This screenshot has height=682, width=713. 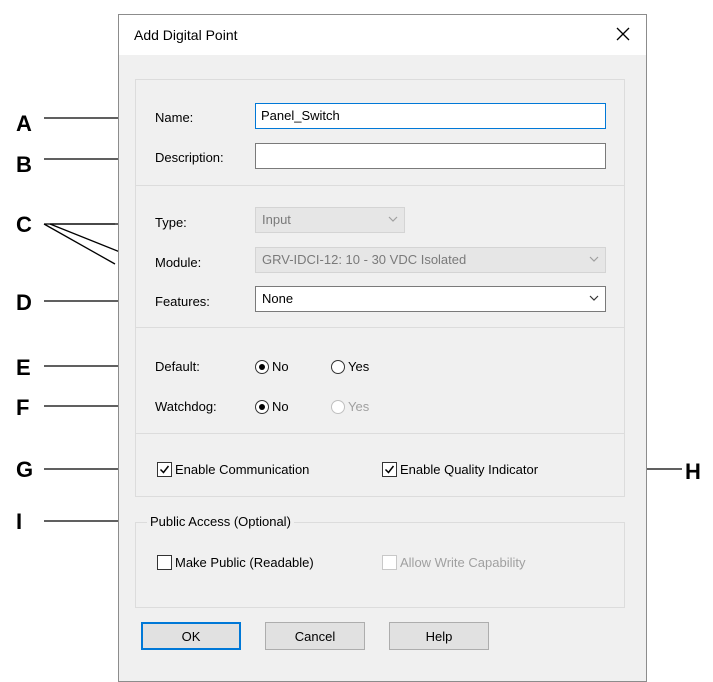 What do you see at coordinates (186, 406) in the screenshot?
I see `watchdog-label: Watchdog:` at bounding box center [186, 406].